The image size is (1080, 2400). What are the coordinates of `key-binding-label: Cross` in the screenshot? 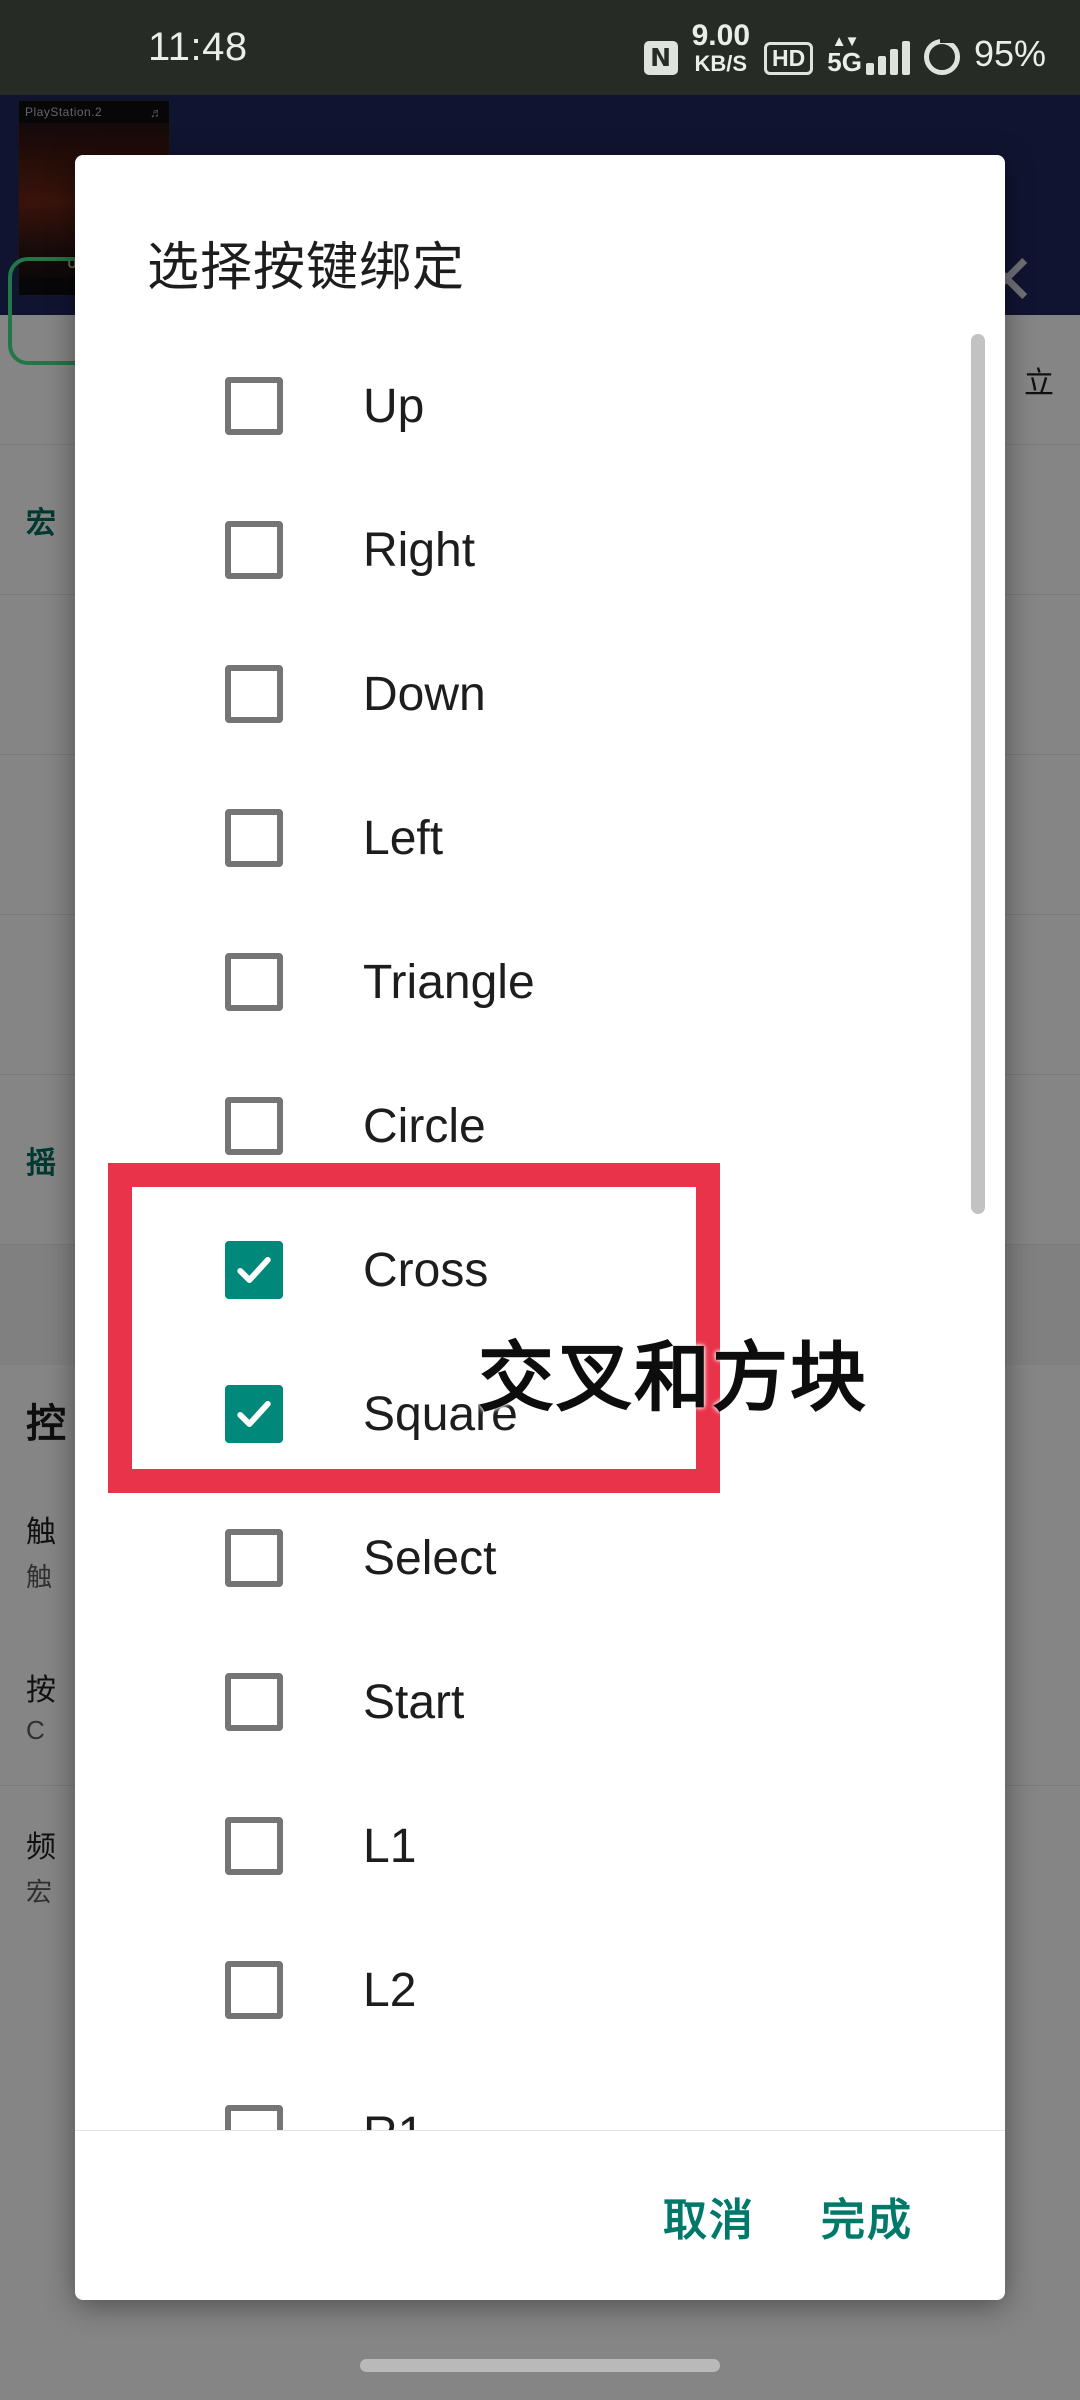 It's located at (426, 1270).